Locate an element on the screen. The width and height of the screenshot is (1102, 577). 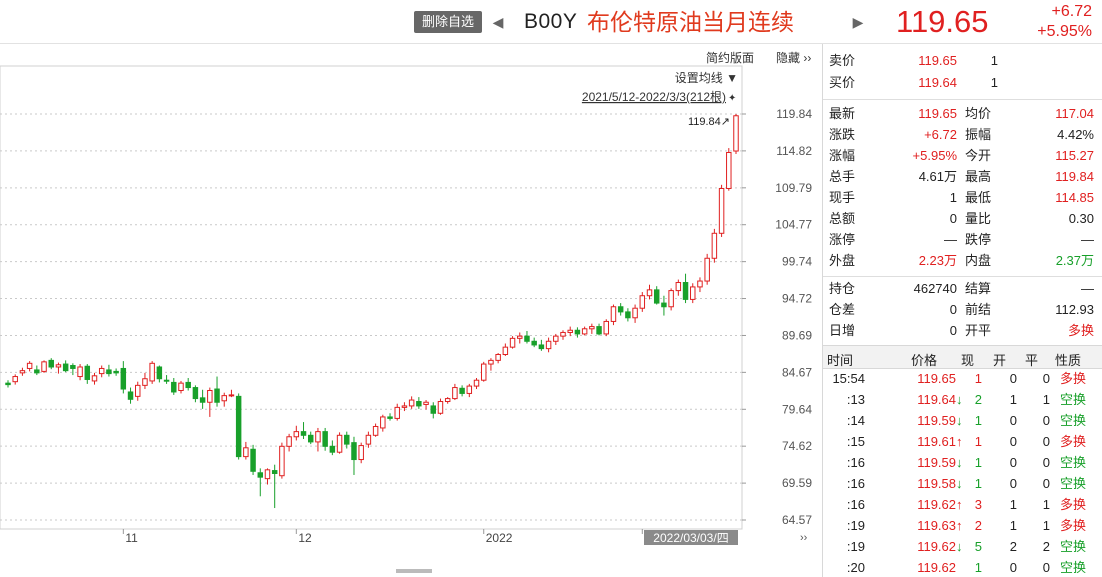
scroll-right-icon: ›› is located at coordinates (804, 538).